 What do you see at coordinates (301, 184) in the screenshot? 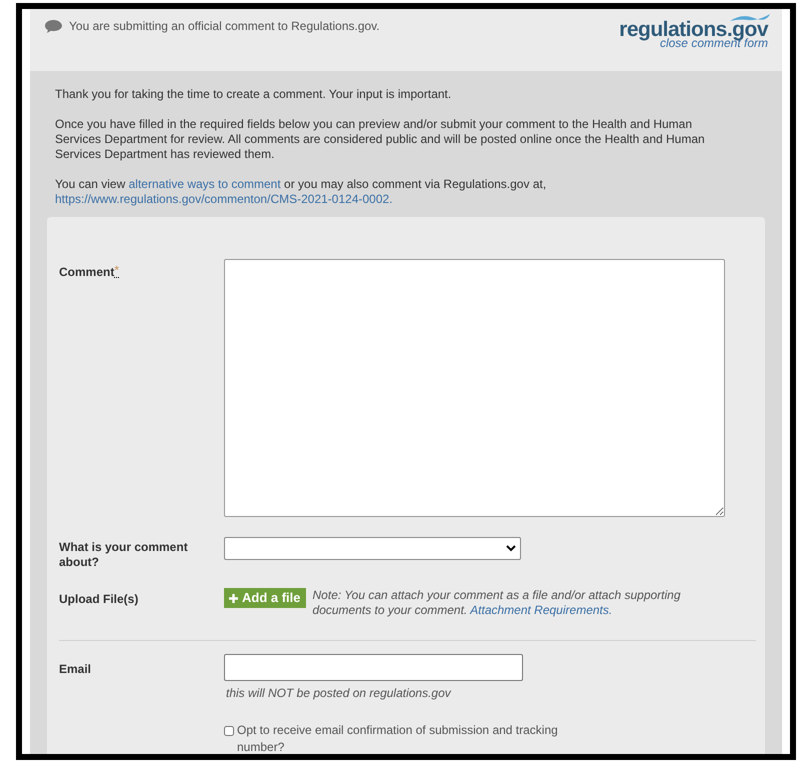
I see `alternative-text: You can view alternative ways to comment or you may also comment via Regulations.gov at,` at bounding box center [301, 184].